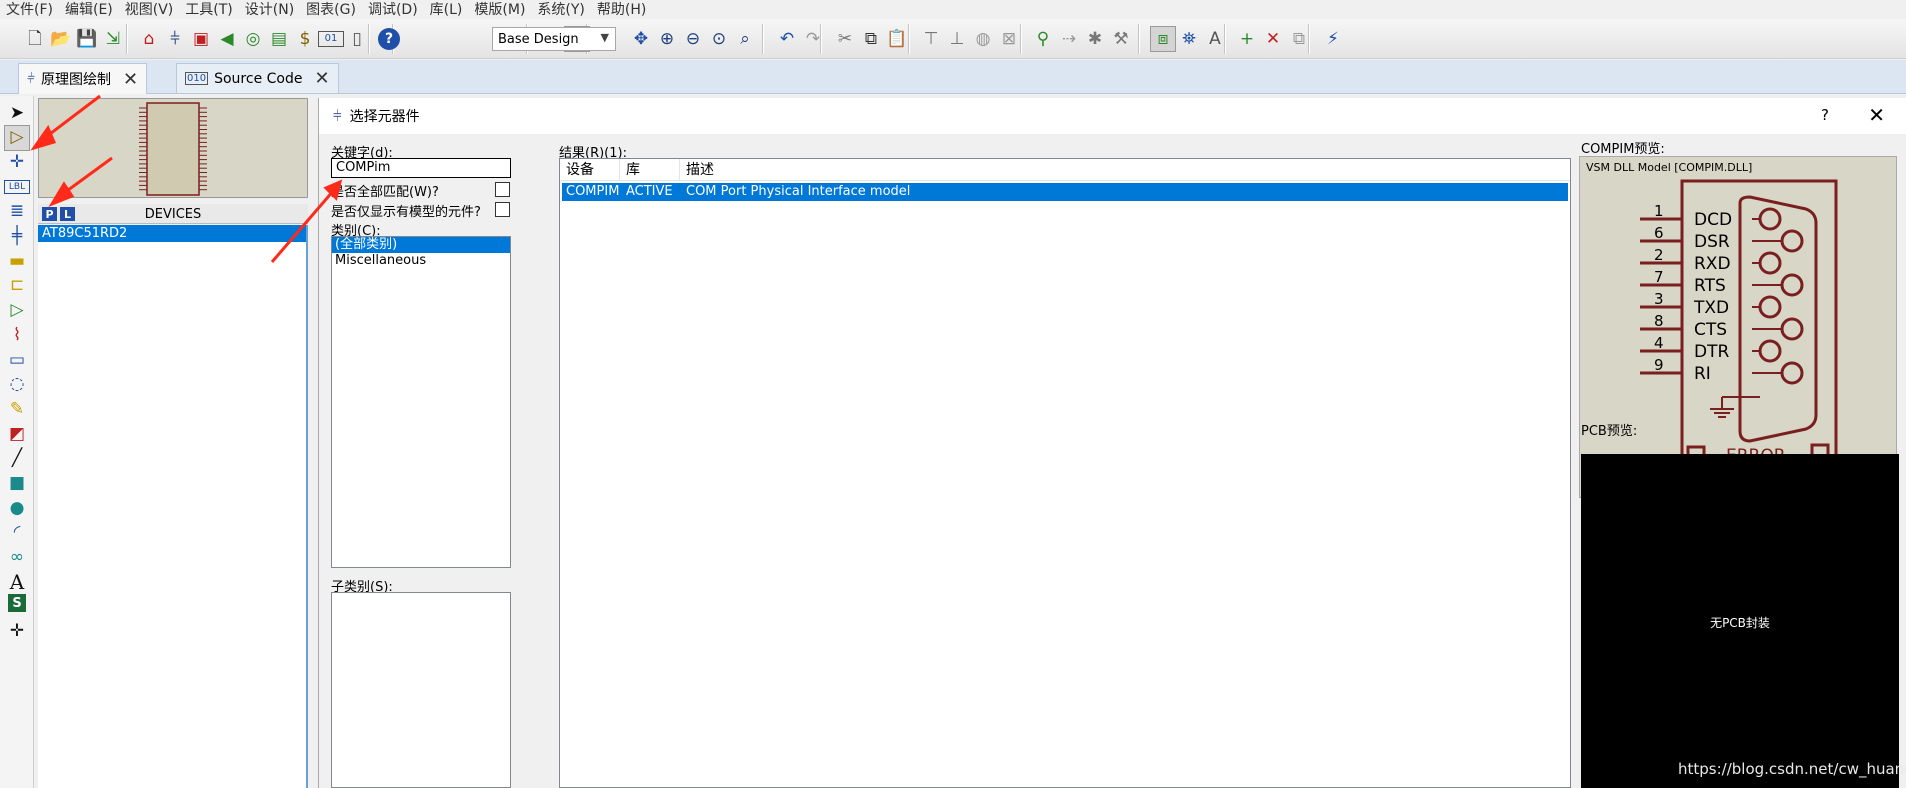 Image resolution: width=1906 pixels, height=788 pixels. Describe the element at coordinates (186, 178) in the screenshot. I see `annotation-arrows` at that location.